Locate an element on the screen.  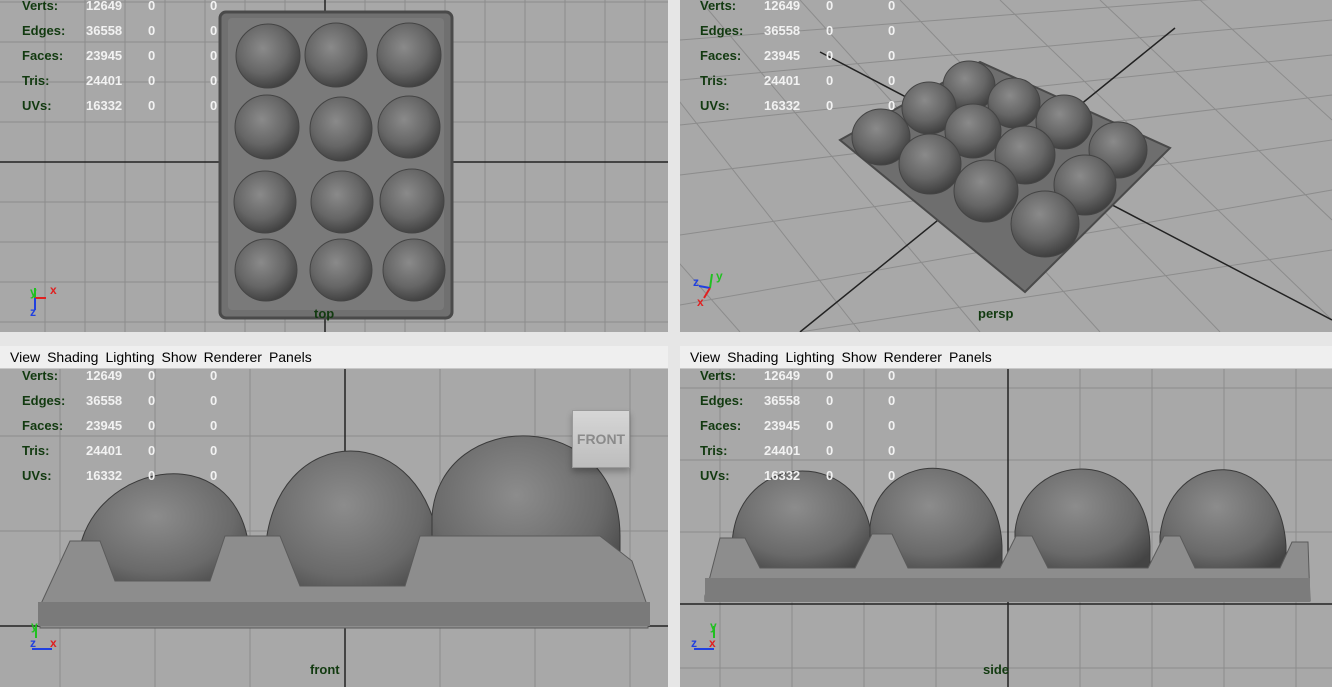
axis-gizmo-front: y z x is located at coordinates (43, 634).